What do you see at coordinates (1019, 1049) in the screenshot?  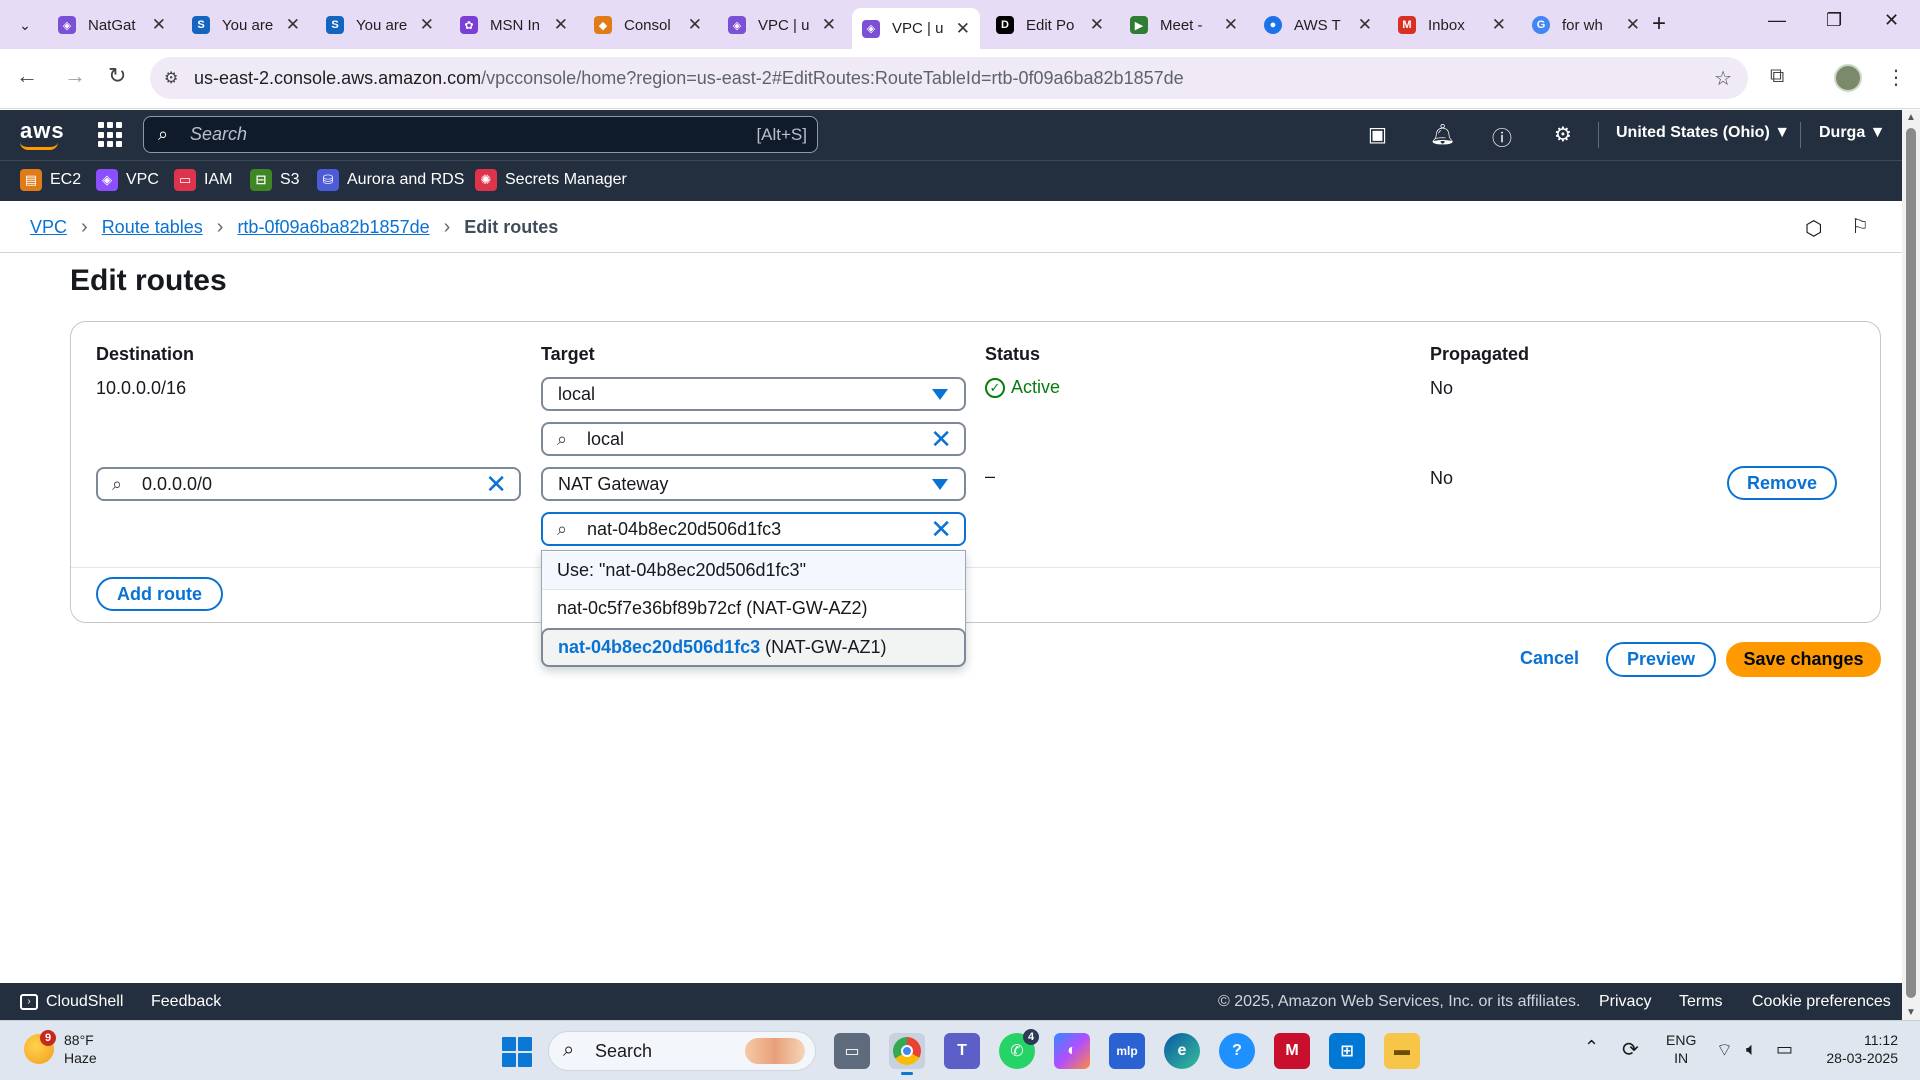 I see `whatsapp-icon: ✆ 4` at bounding box center [1019, 1049].